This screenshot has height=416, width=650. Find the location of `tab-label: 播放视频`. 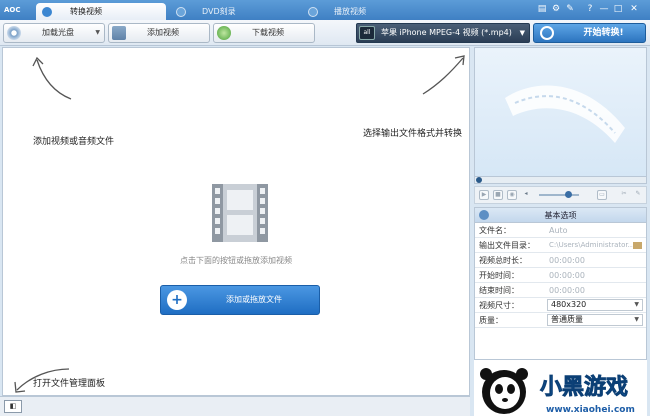

tab-label: 播放视频 is located at coordinates (350, 11).